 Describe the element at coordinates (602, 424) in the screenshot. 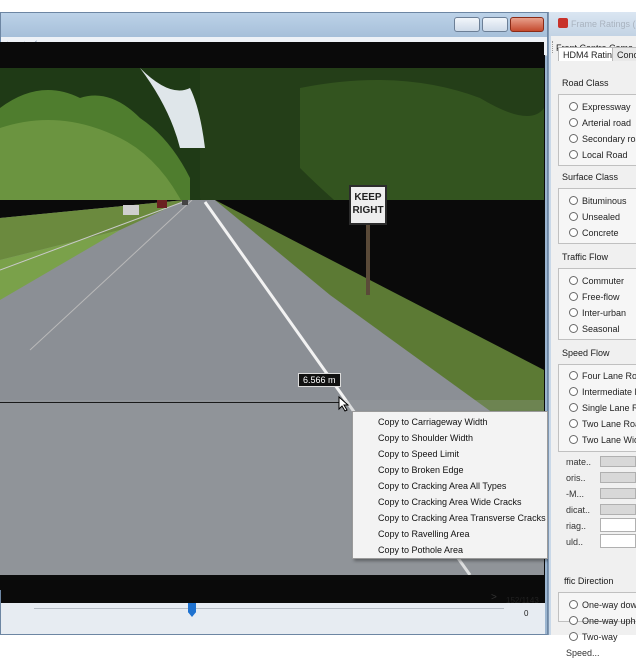

I see `radio-two-lane-road: Two Lane Road` at that location.